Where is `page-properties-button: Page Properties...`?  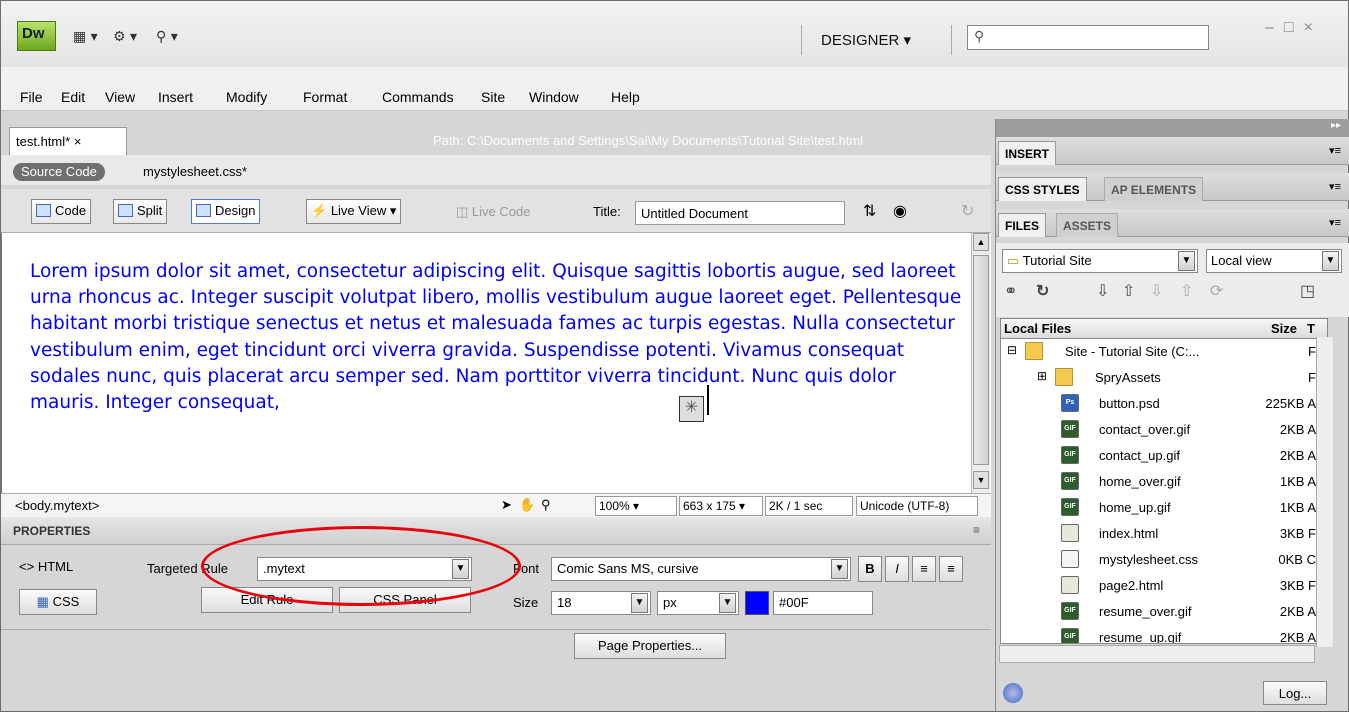
page-properties-button: Page Properties... is located at coordinates (650, 646).